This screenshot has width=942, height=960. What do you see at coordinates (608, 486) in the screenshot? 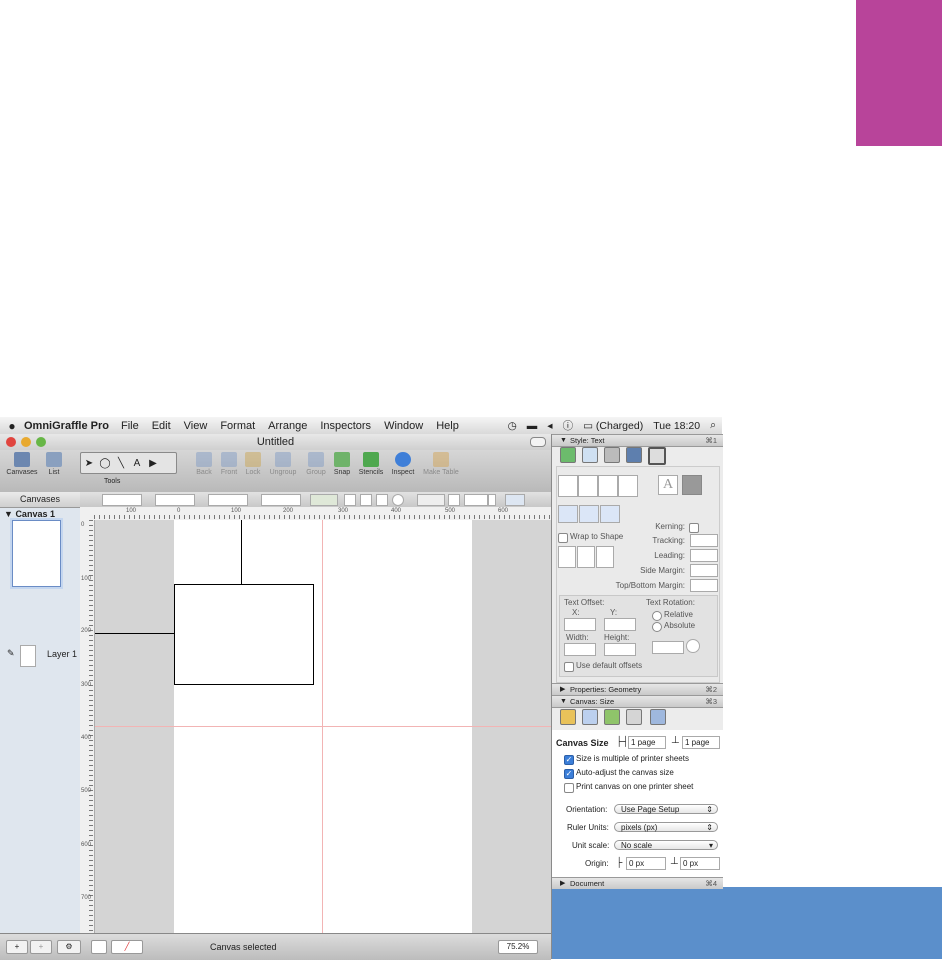
I see `alignment-right-button` at bounding box center [608, 486].